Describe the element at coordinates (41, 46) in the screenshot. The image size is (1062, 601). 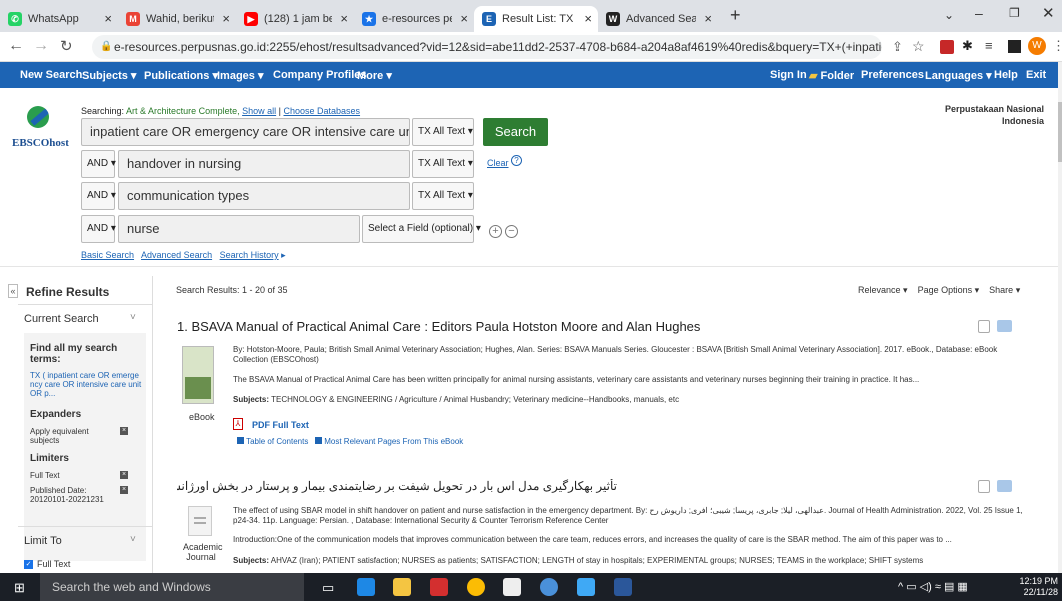
I see `forward-icon: →` at that location.